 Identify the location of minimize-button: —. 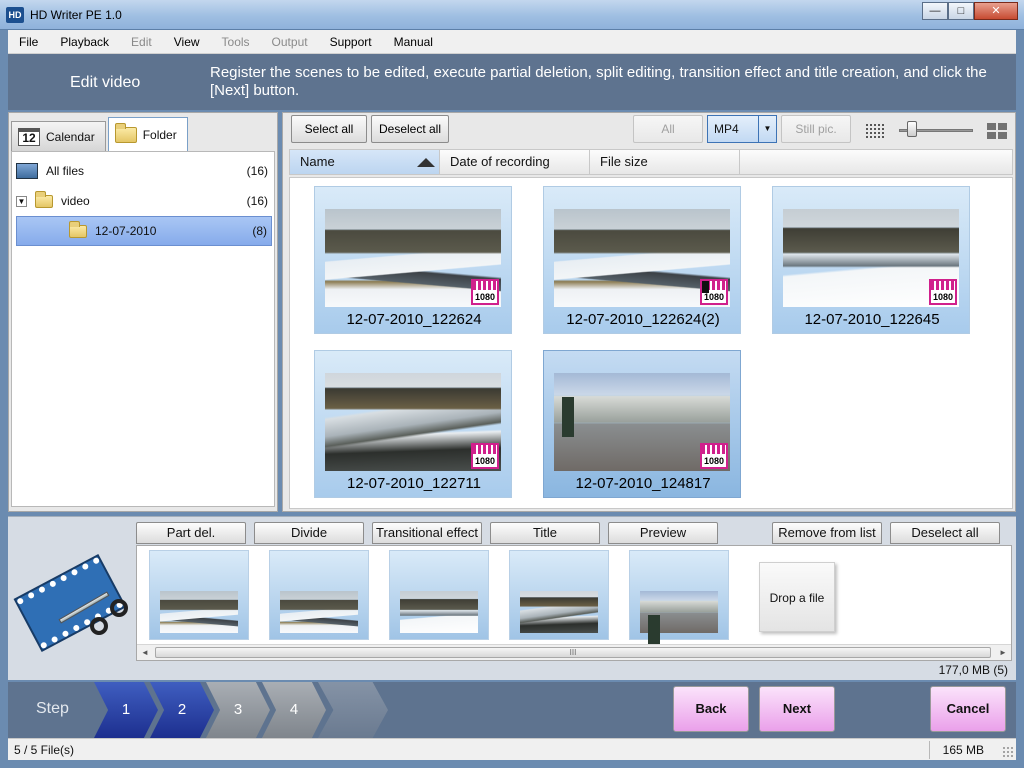
(935, 11).